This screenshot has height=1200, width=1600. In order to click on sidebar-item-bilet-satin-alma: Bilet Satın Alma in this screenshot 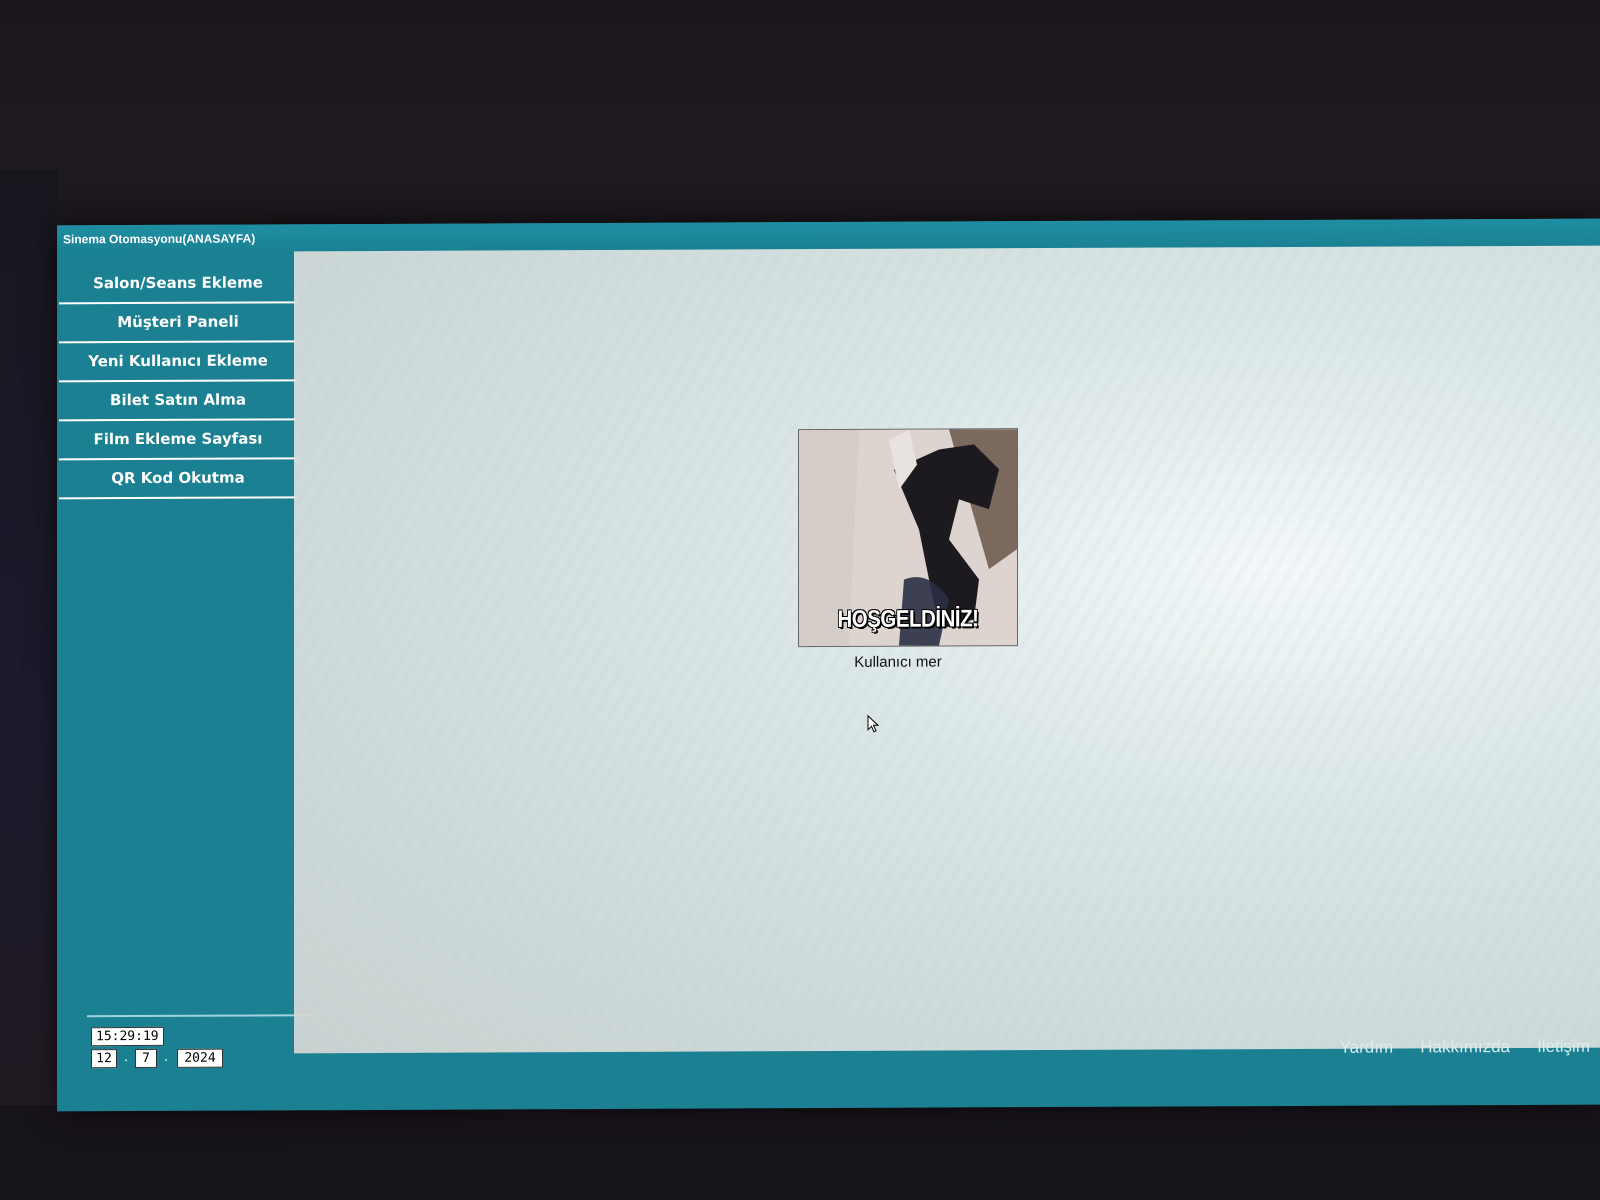, I will do `click(178, 401)`.